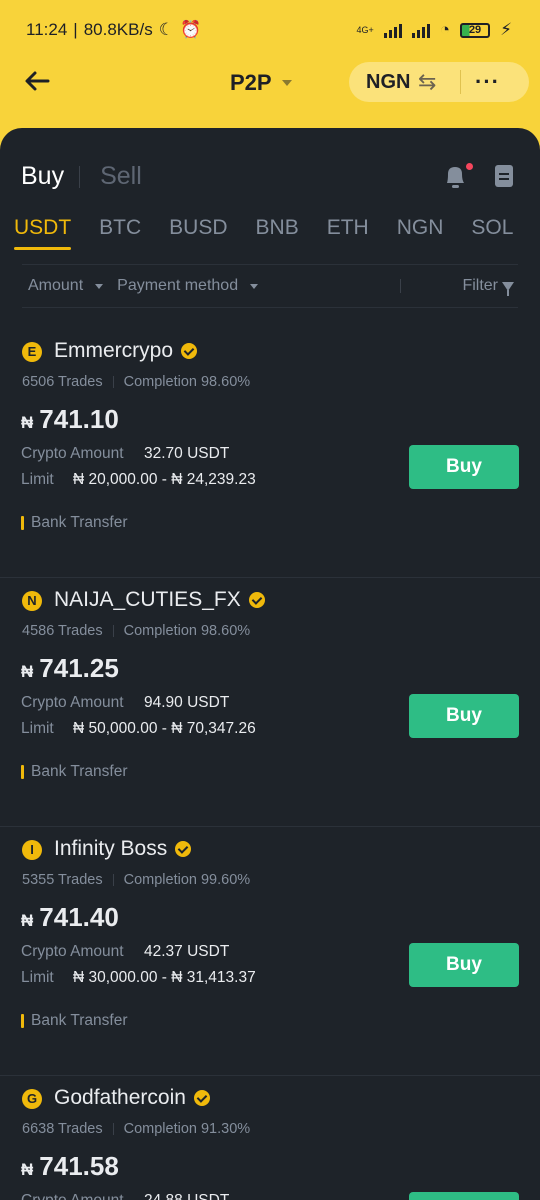 Image resolution: width=540 pixels, height=1200 pixels. Describe the element at coordinates (79, 1166) in the screenshot. I see `price-value: 741.58` at that location.